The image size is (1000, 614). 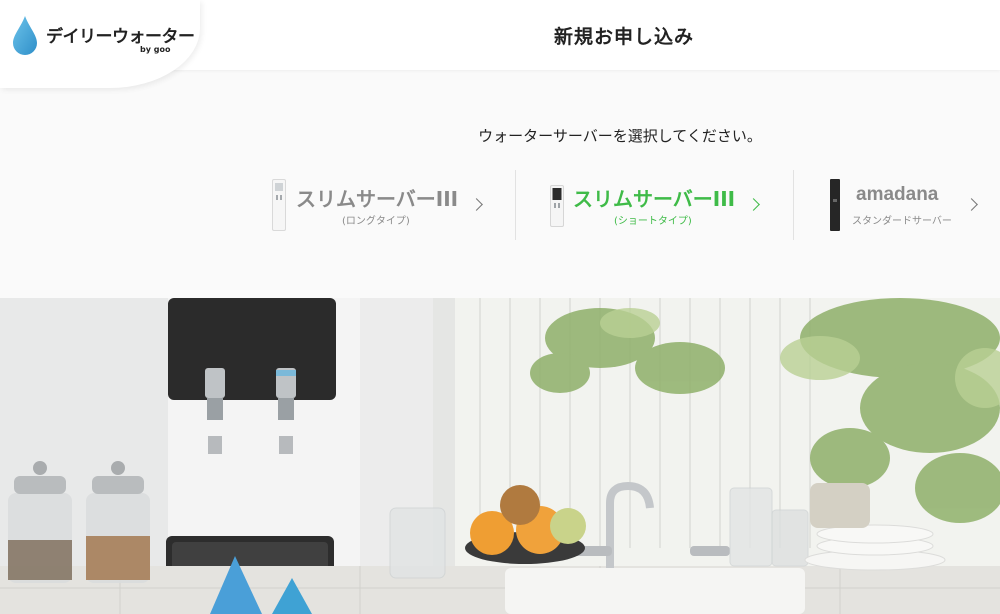 I want to click on server-subtitle: (ショートタイプ), so click(x=653, y=221).